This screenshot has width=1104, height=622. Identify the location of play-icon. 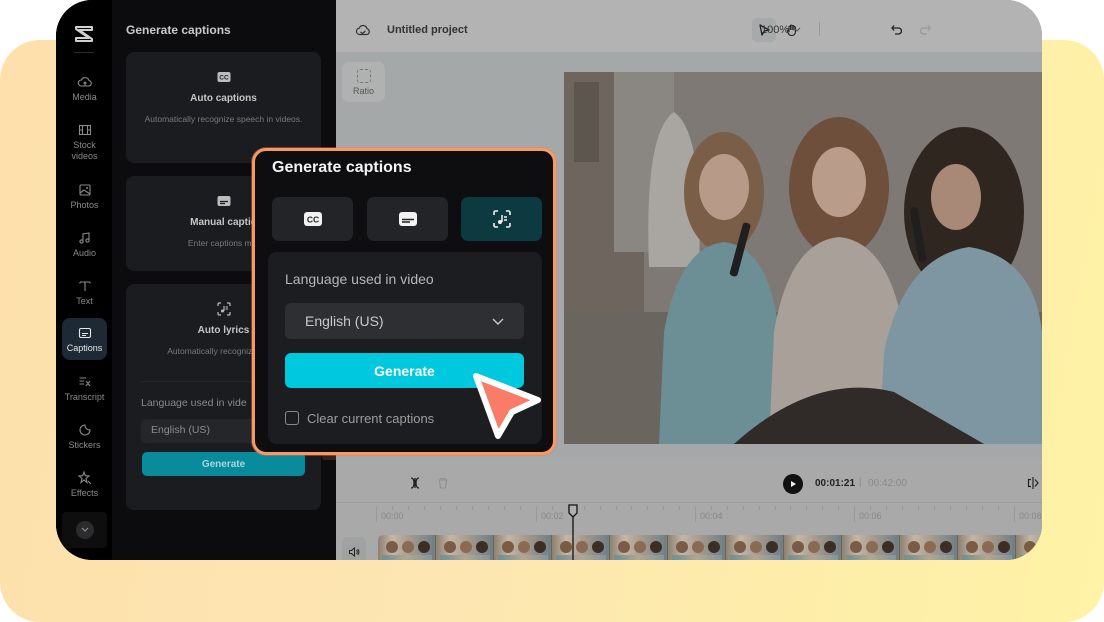
(793, 484).